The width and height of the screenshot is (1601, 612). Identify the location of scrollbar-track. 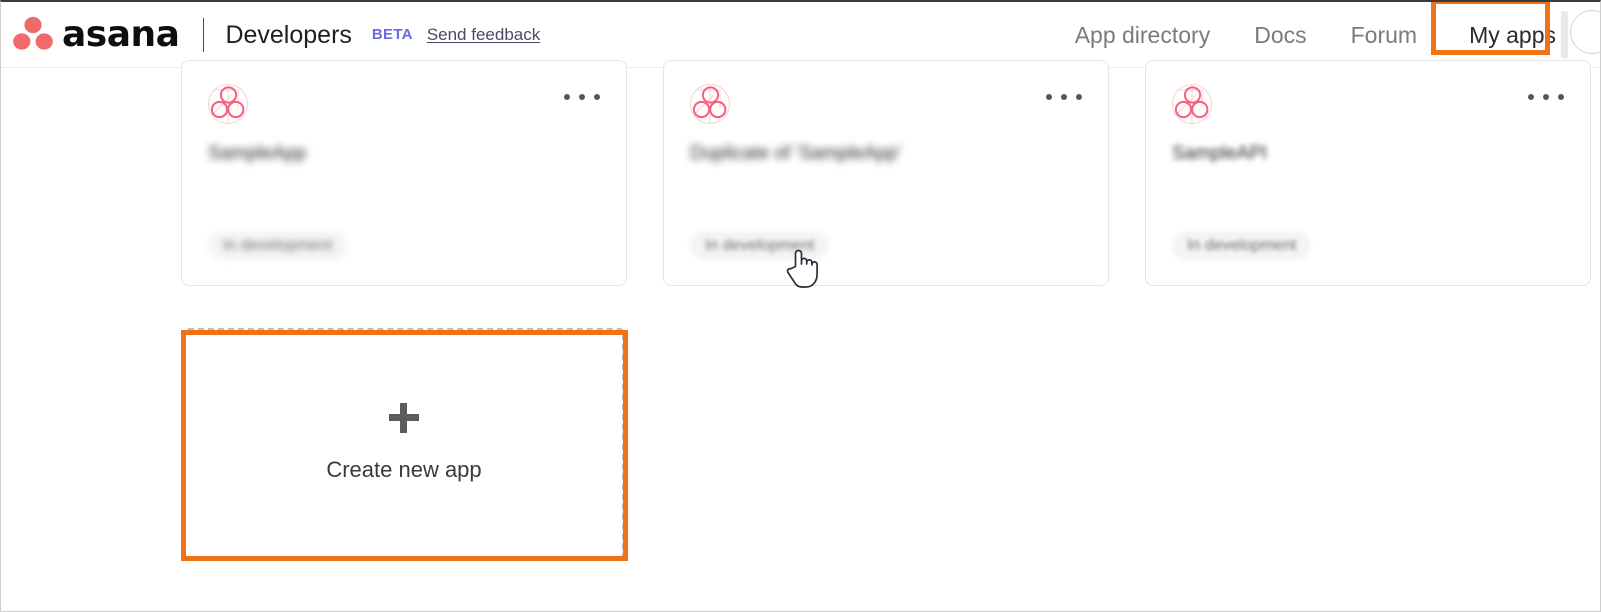
(1564, 34).